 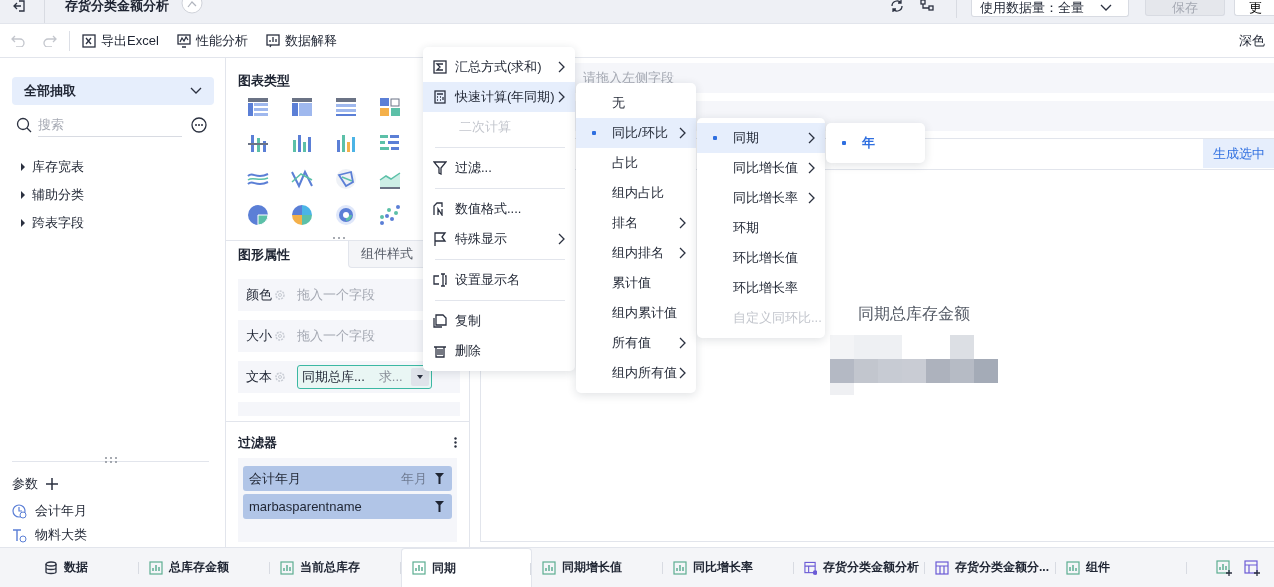 What do you see at coordinates (25, 484) in the screenshot?
I see `section-title: 参数` at bounding box center [25, 484].